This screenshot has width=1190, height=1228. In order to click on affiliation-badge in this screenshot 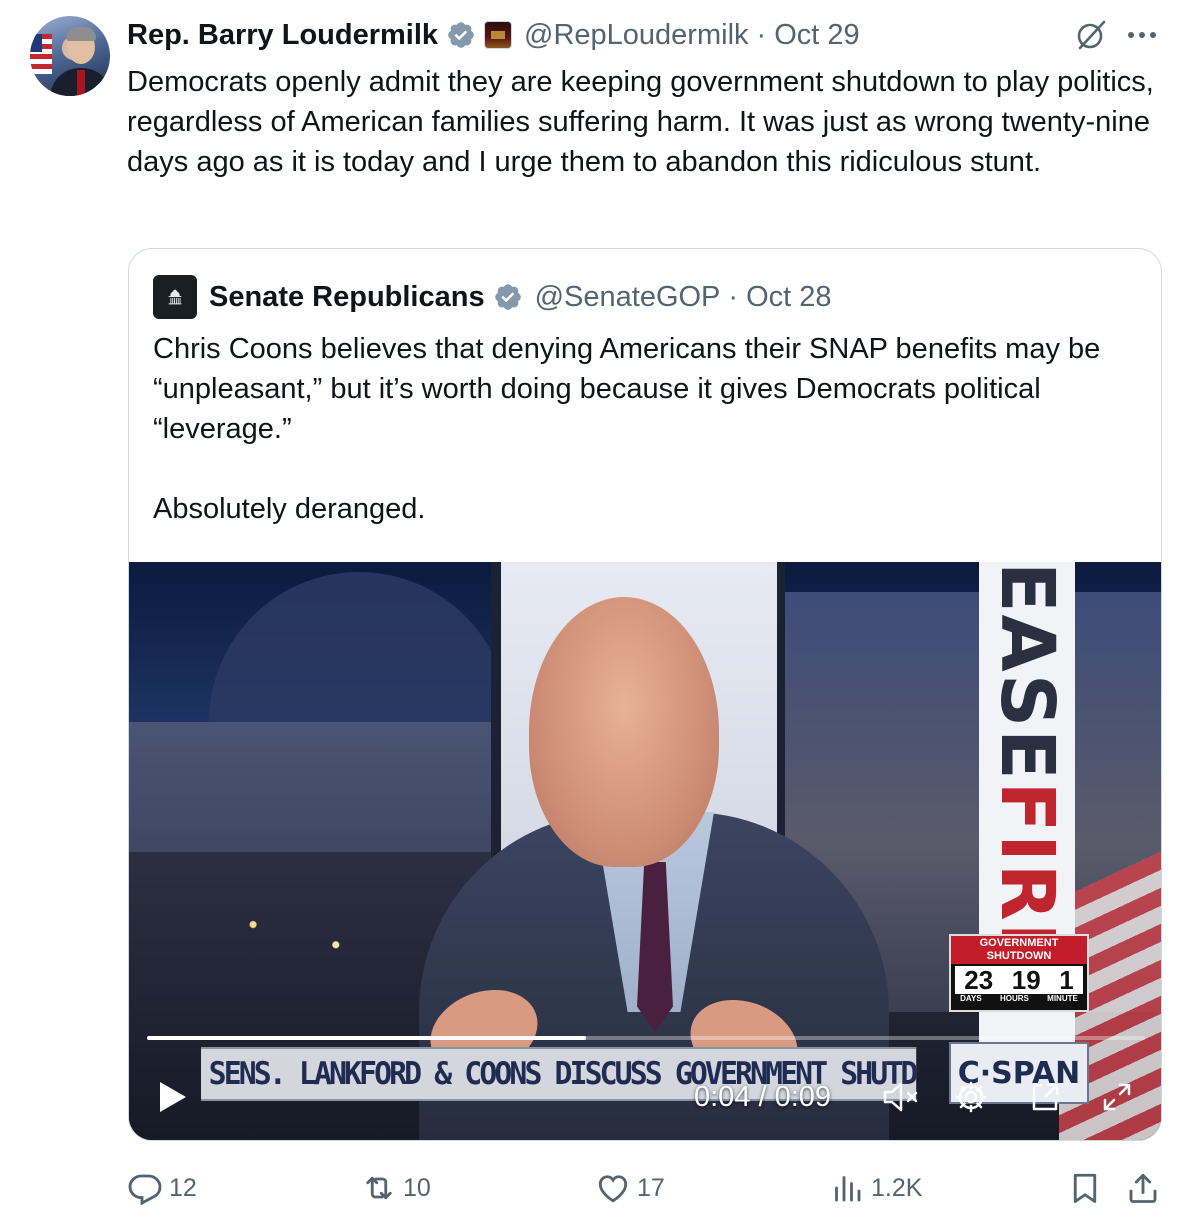, I will do `click(498, 35)`.